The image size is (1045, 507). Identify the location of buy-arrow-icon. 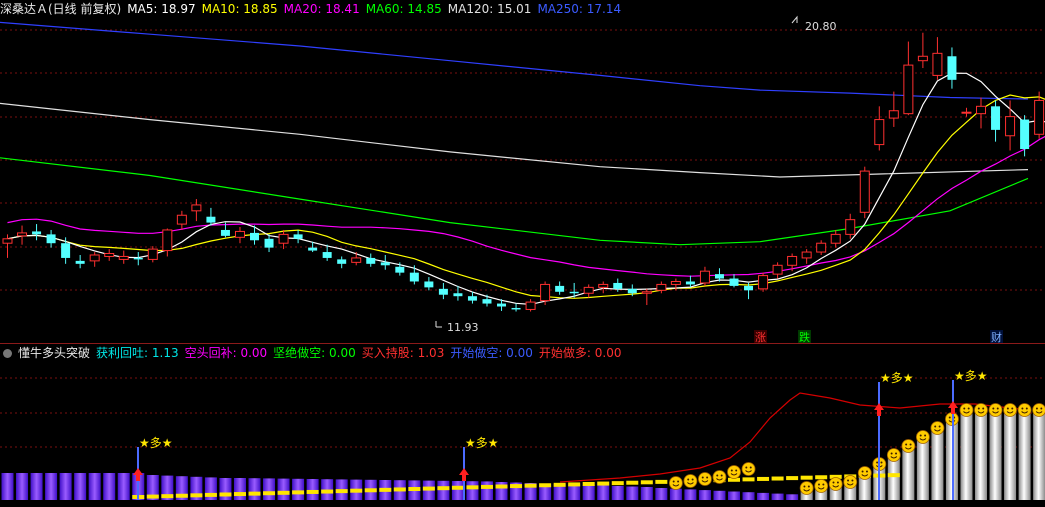
(953, 407).